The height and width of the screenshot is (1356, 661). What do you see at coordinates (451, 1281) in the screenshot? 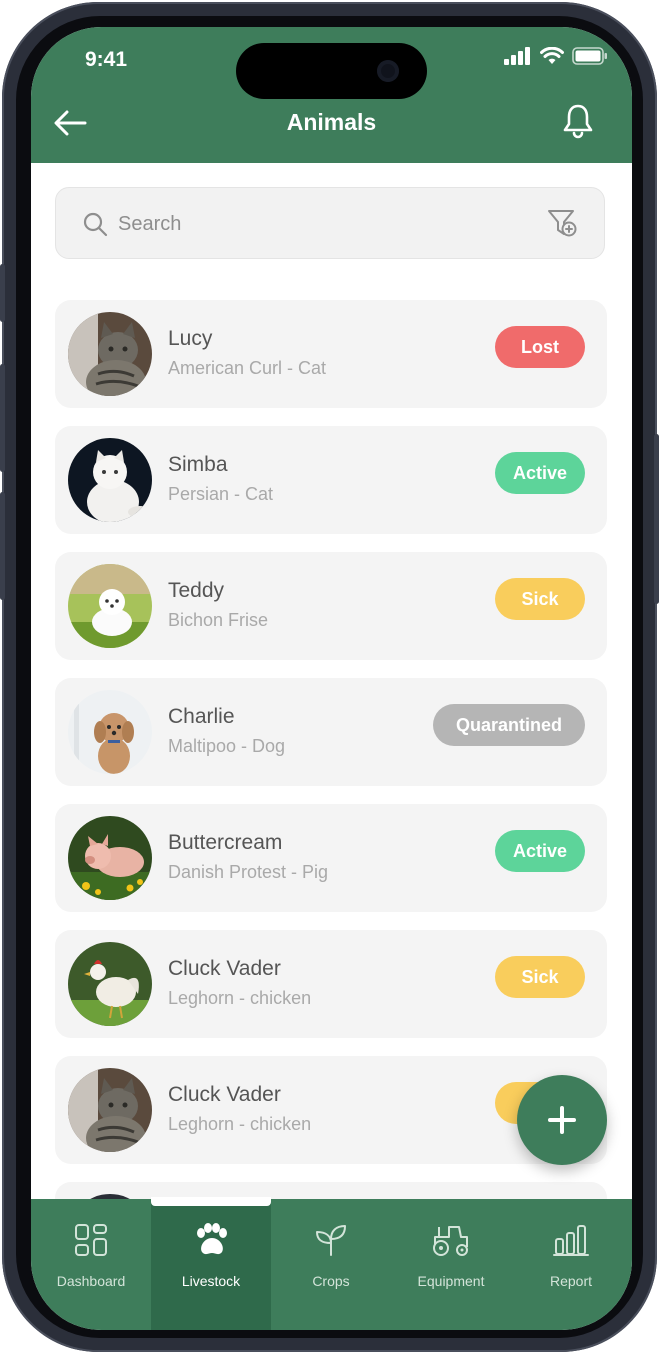
I see `tab-label: Equipment` at bounding box center [451, 1281].